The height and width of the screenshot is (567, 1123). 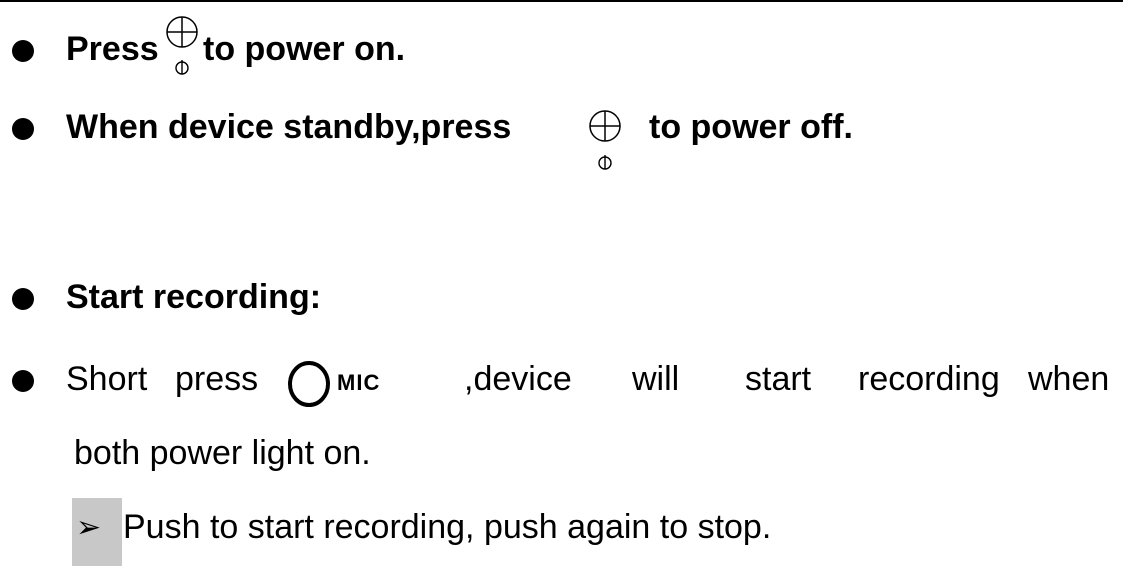 What do you see at coordinates (222, 453) in the screenshot?
I see `line-4-continuation: both power light on.` at bounding box center [222, 453].